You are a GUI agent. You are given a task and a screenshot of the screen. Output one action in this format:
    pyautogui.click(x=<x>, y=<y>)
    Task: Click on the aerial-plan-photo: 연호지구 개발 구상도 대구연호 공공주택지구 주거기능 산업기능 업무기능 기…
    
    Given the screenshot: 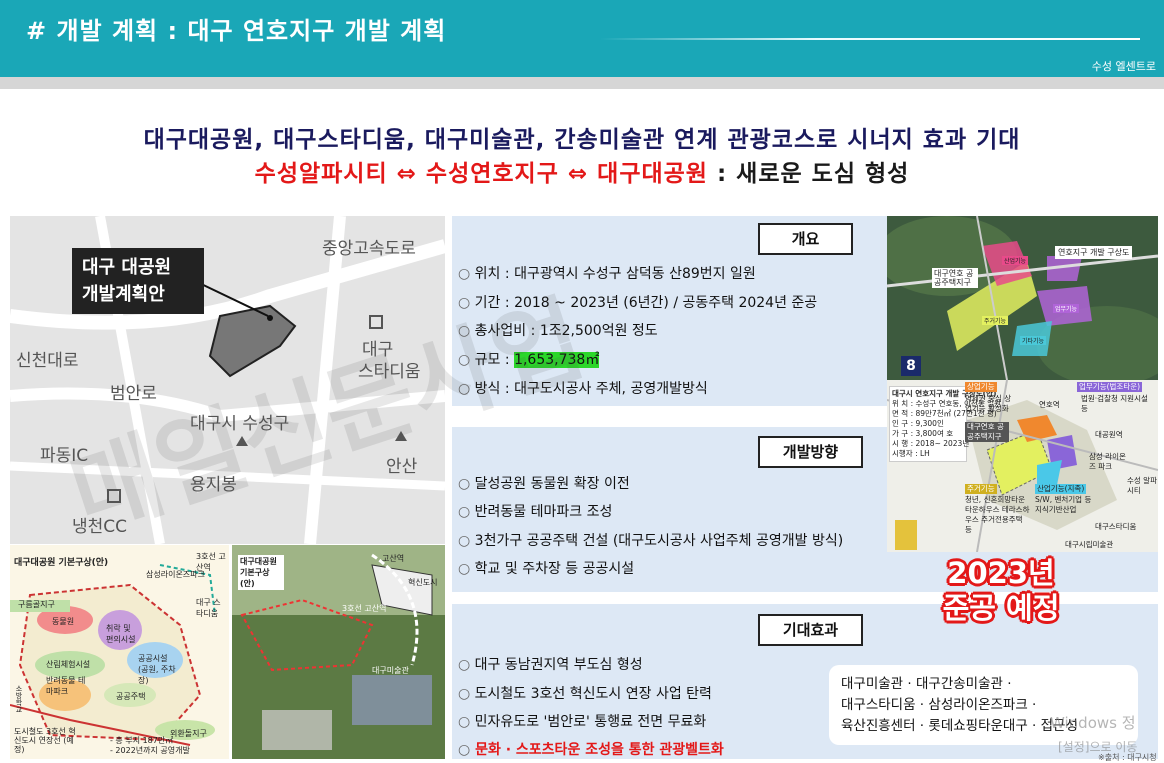 What is the action you would take?
    pyautogui.click(x=1022, y=298)
    